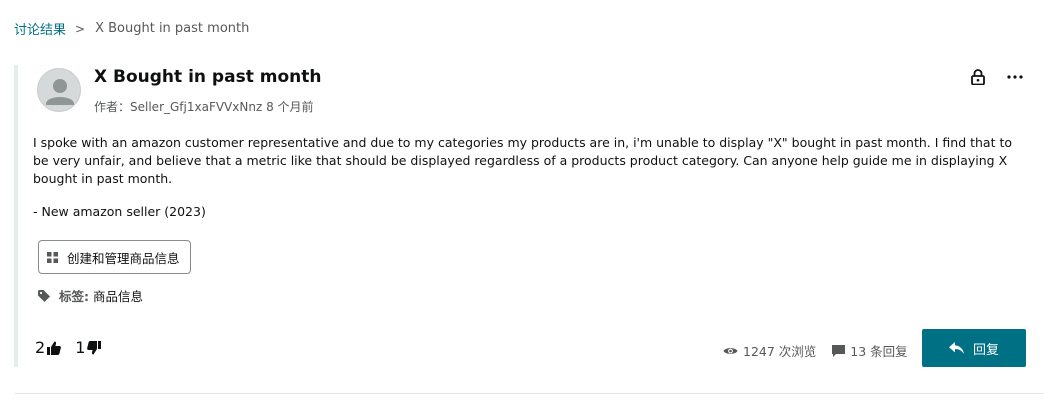 Image resolution: width=1048 pixels, height=406 pixels. What do you see at coordinates (74, 296) in the screenshot?
I see `tags-label: 标签:` at bounding box center [74, 296].